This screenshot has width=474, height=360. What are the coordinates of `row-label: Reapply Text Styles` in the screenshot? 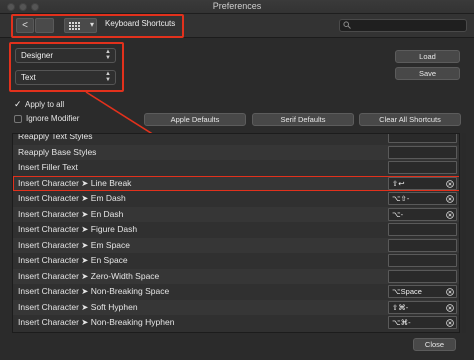 It's located at (55, 137).